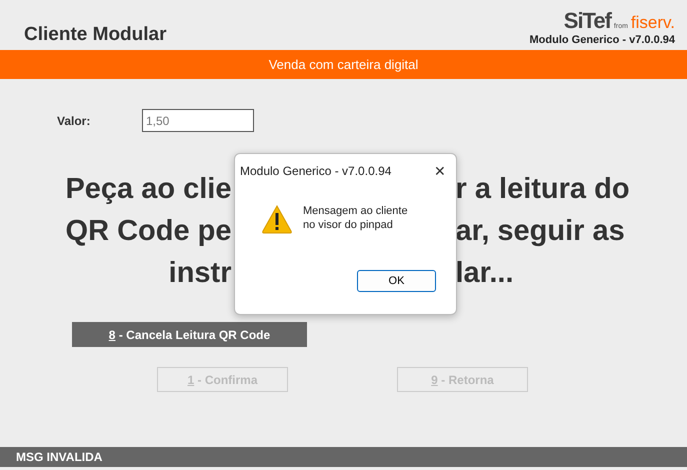 This screenshot has width=687, height=470. I want to click on dialog-message: Mensagem ao cliente, so click(355, 211).